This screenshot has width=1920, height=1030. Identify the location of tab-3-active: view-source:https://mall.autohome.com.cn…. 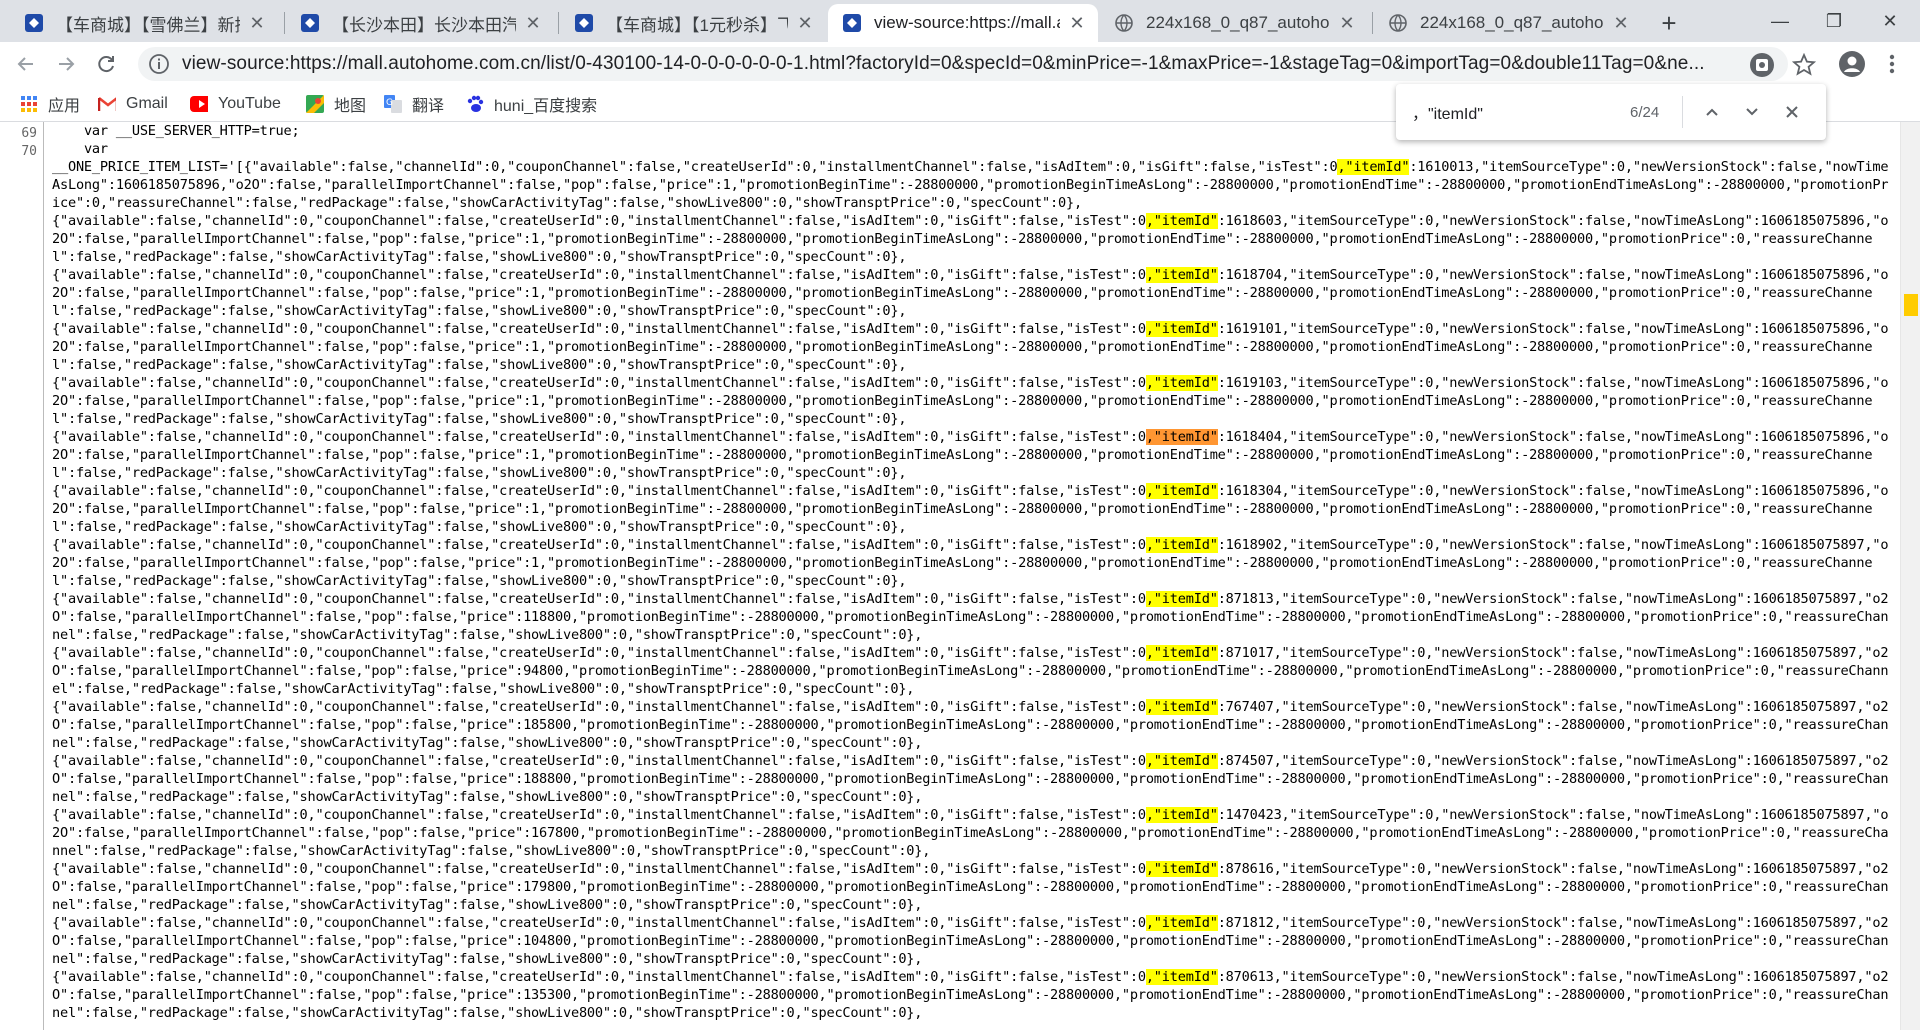
(963, 23).